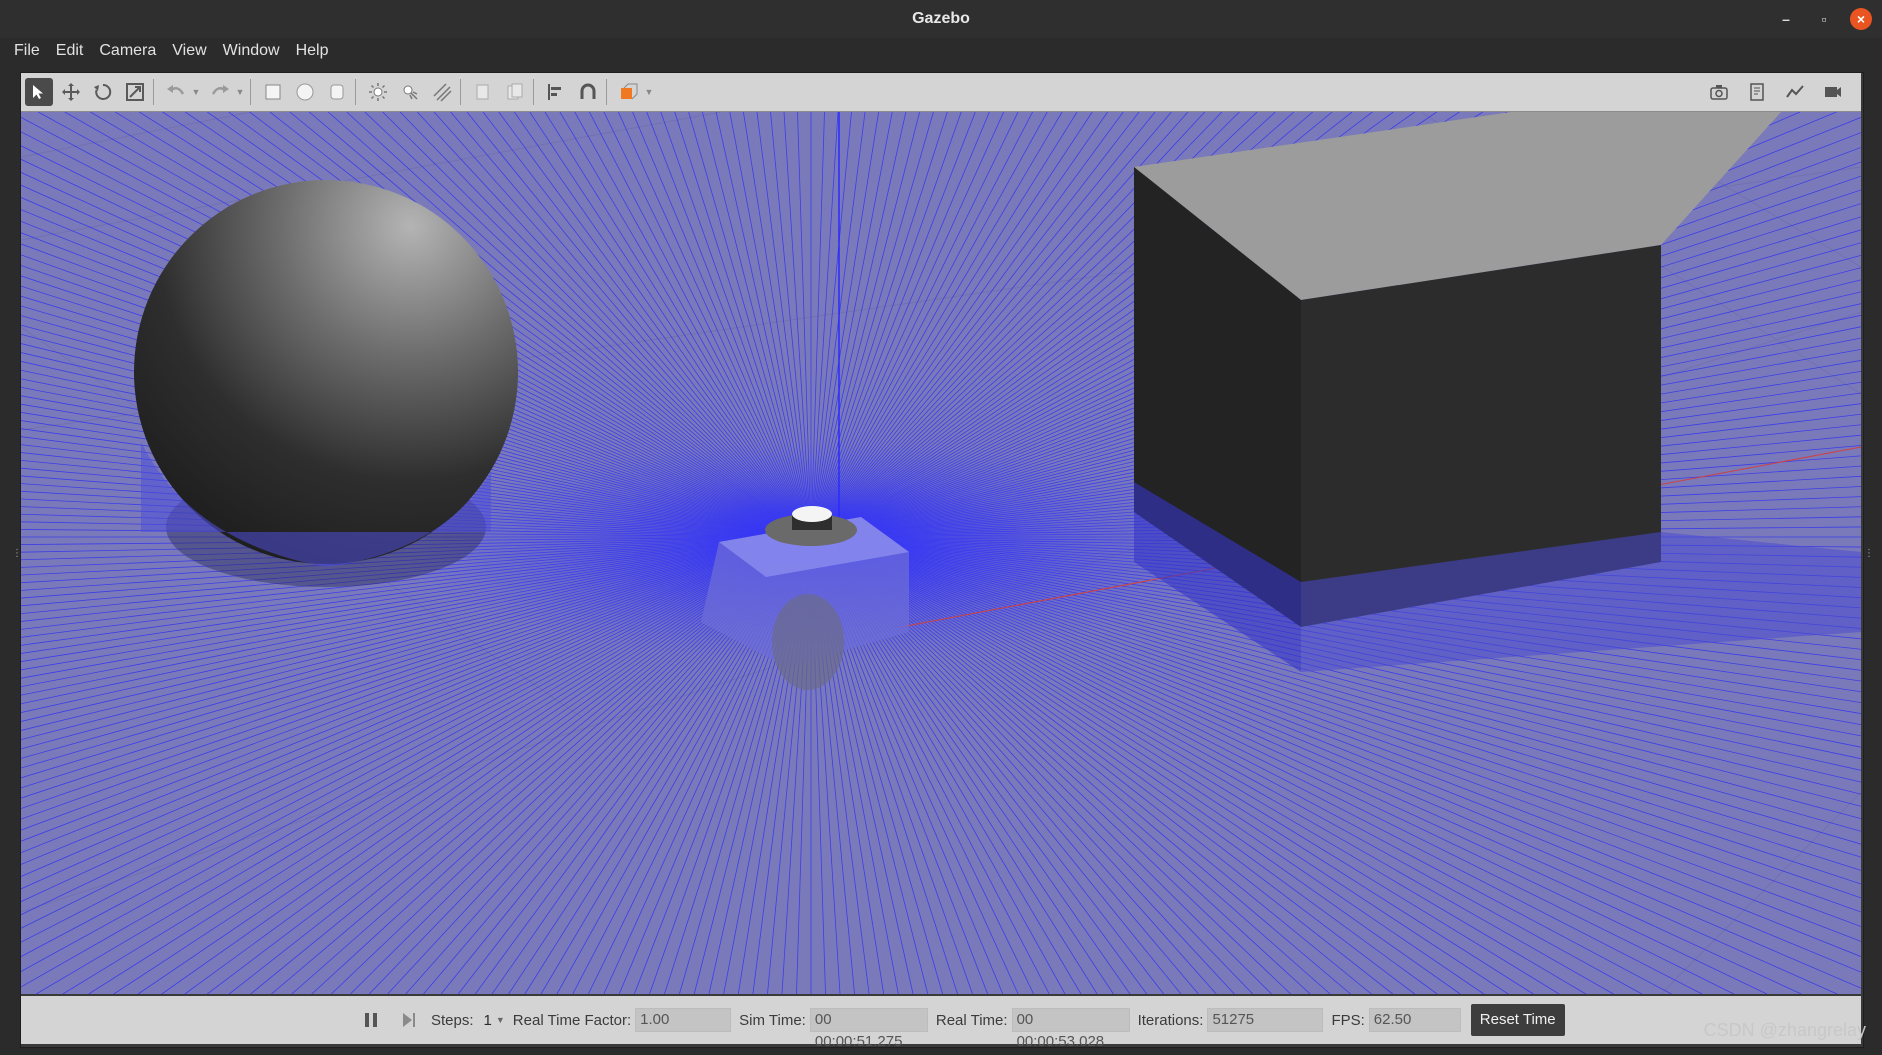 The height and width of the screenshot is (1055, 1882). I want to click on right-panel-handle: ⋮, so click(1869, 553).